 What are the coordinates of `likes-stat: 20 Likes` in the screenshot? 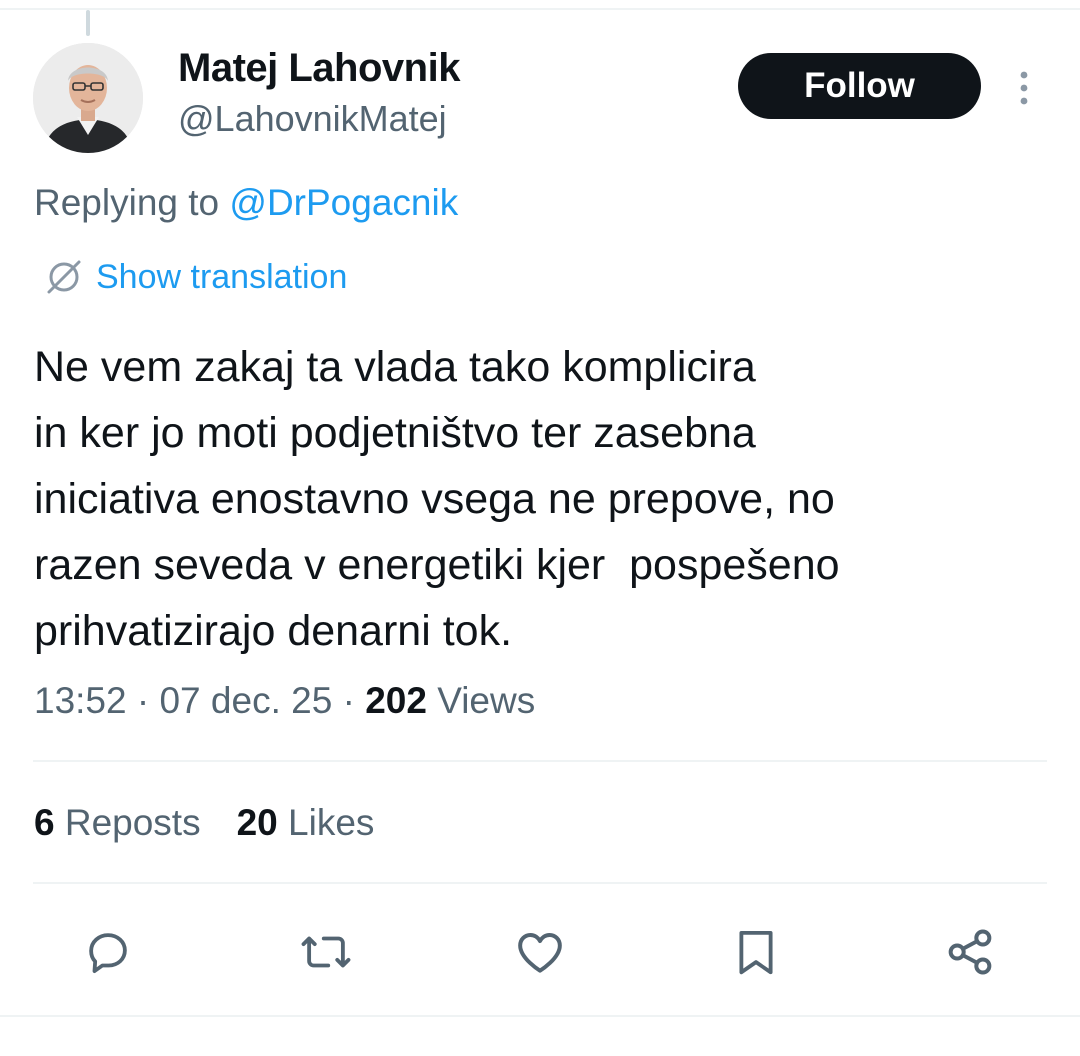 It's located at (306, 823).